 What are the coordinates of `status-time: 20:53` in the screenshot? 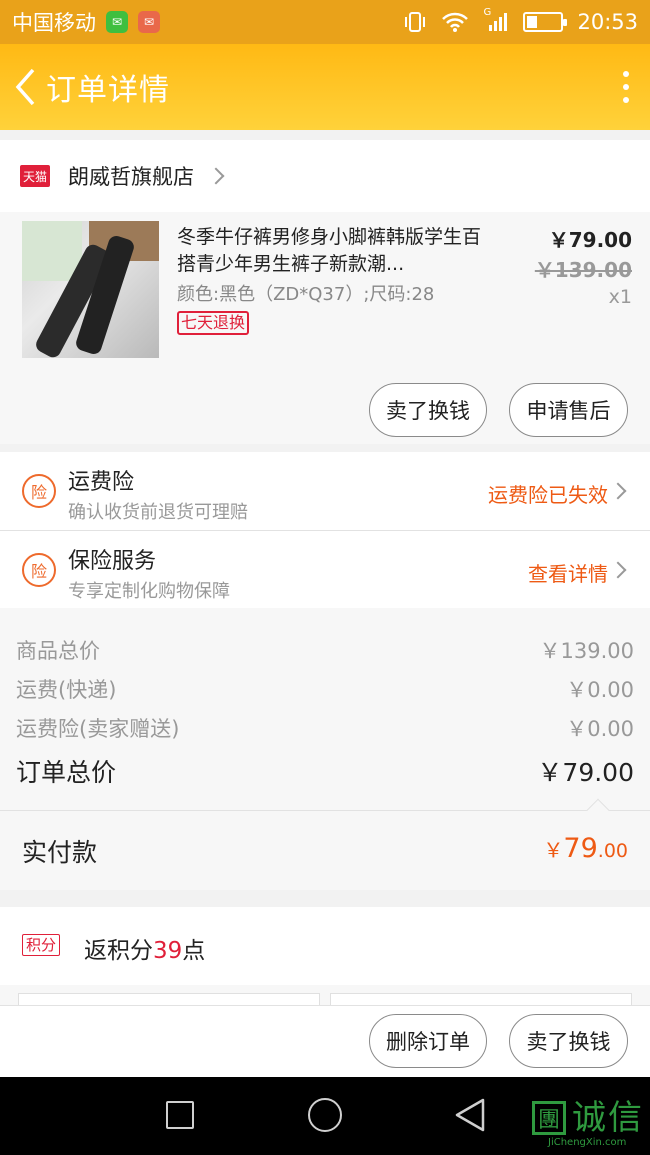 It's located at (607, 22).